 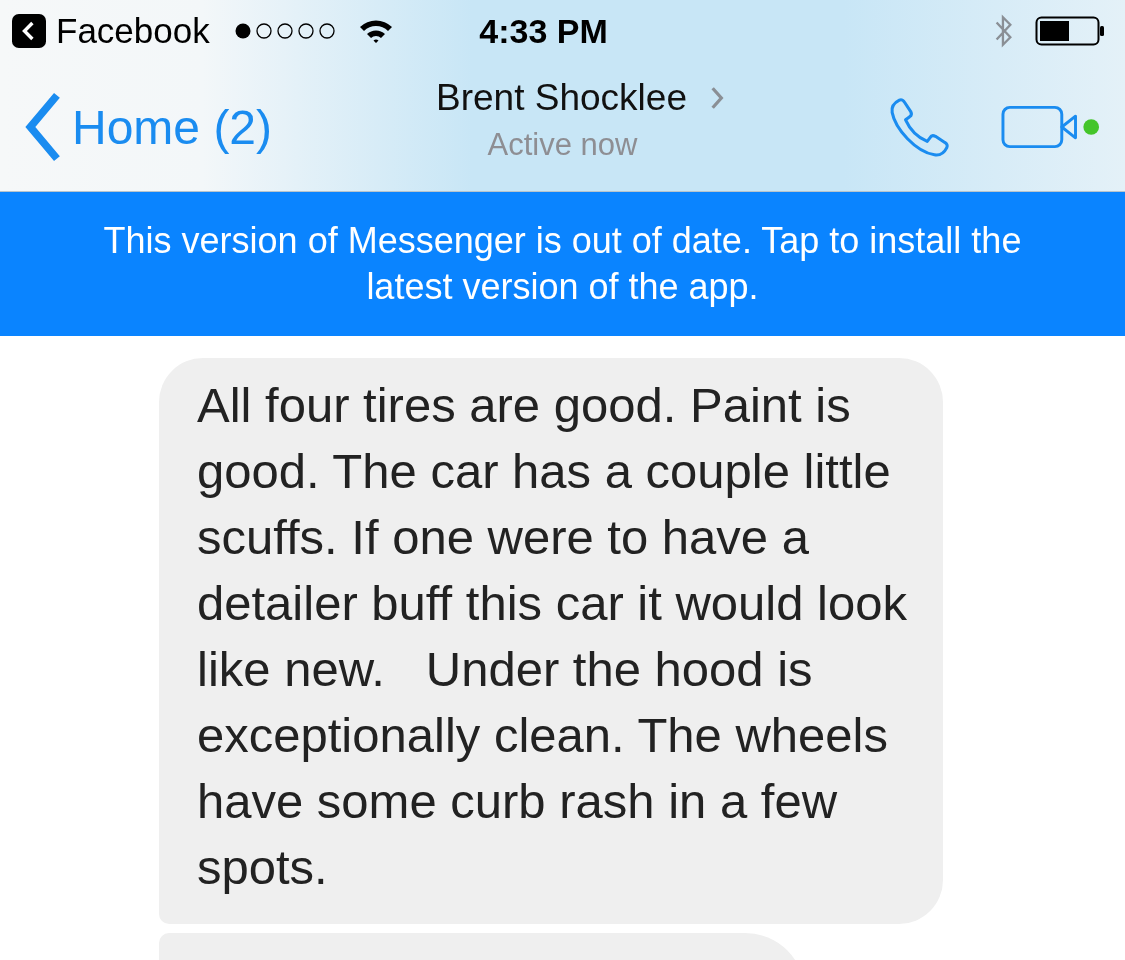 What do you see at coordinates (561, 98) in the screenshot?
I see `contact-name: Brent Shocklee` at bounding box center [561, 98].